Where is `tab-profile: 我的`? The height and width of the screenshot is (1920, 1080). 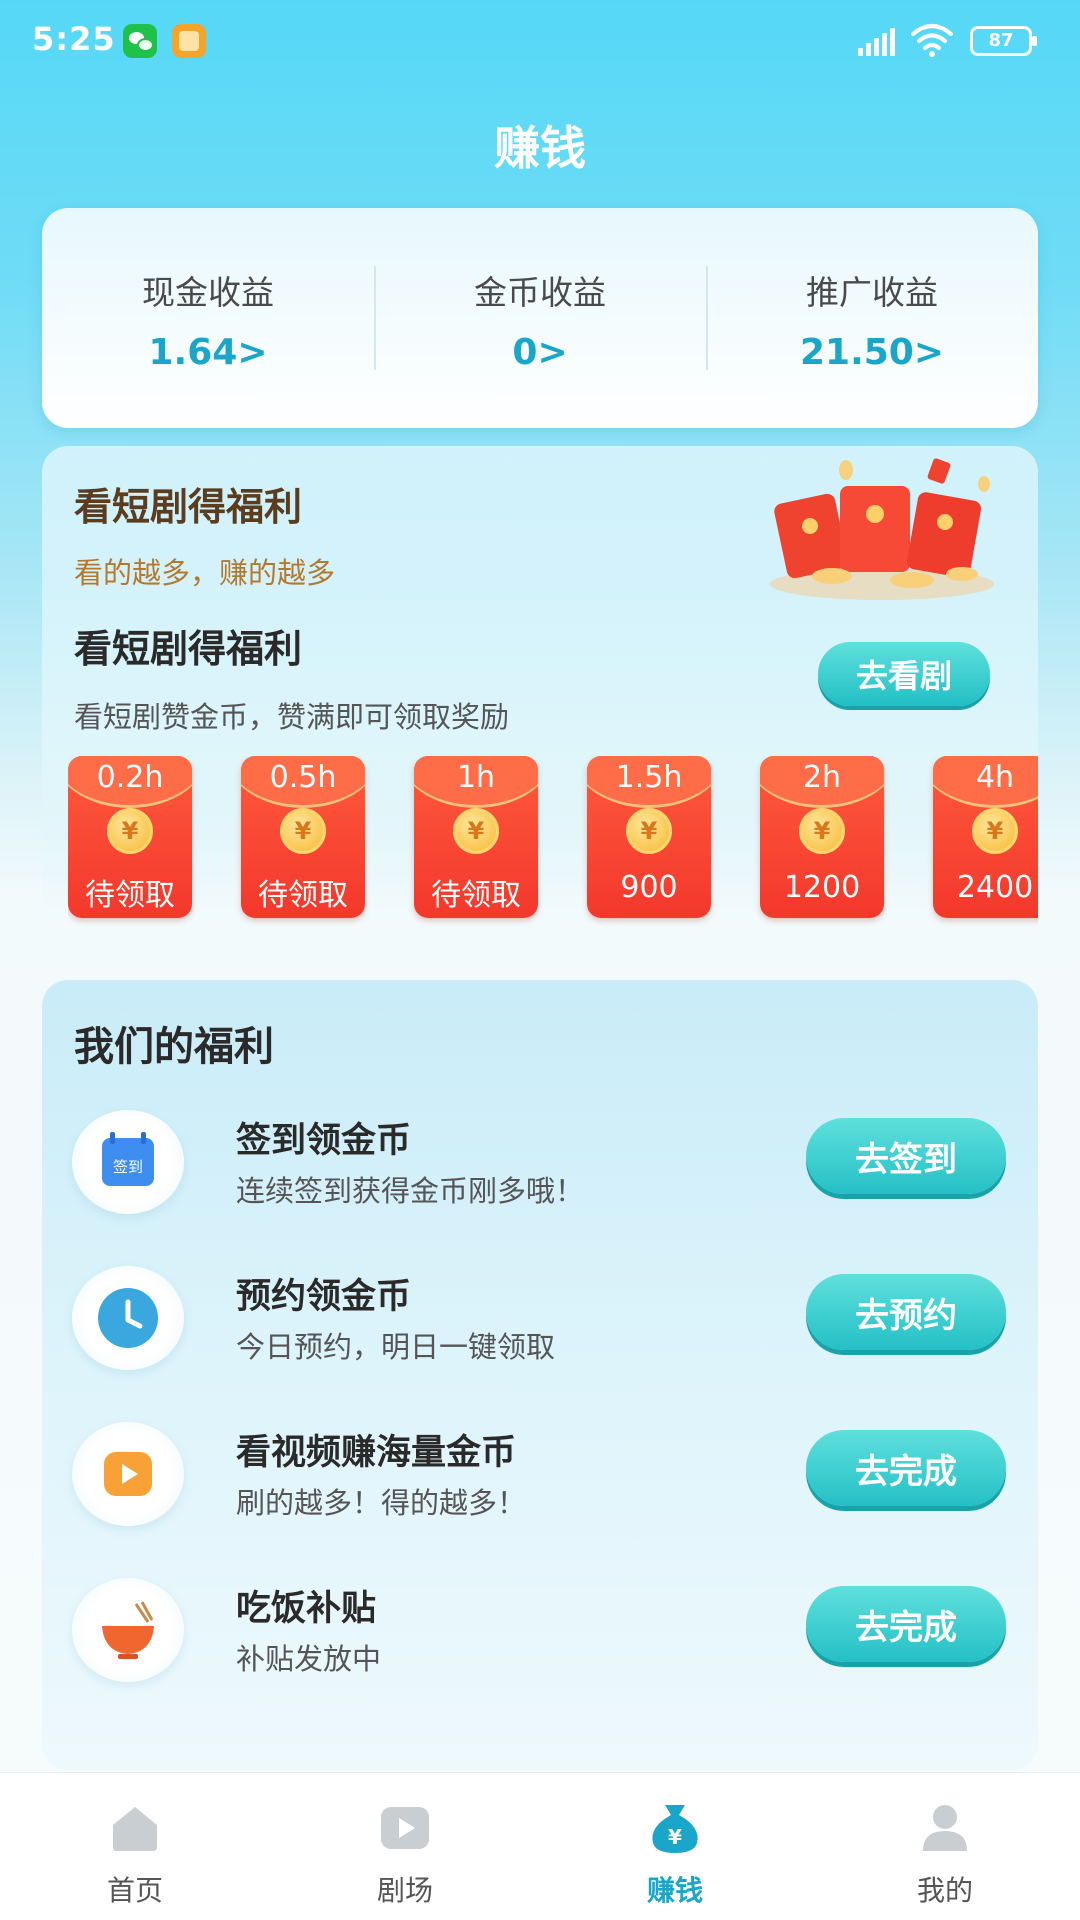
tab-profile: 我的 is located at coordinates (945, 1846).